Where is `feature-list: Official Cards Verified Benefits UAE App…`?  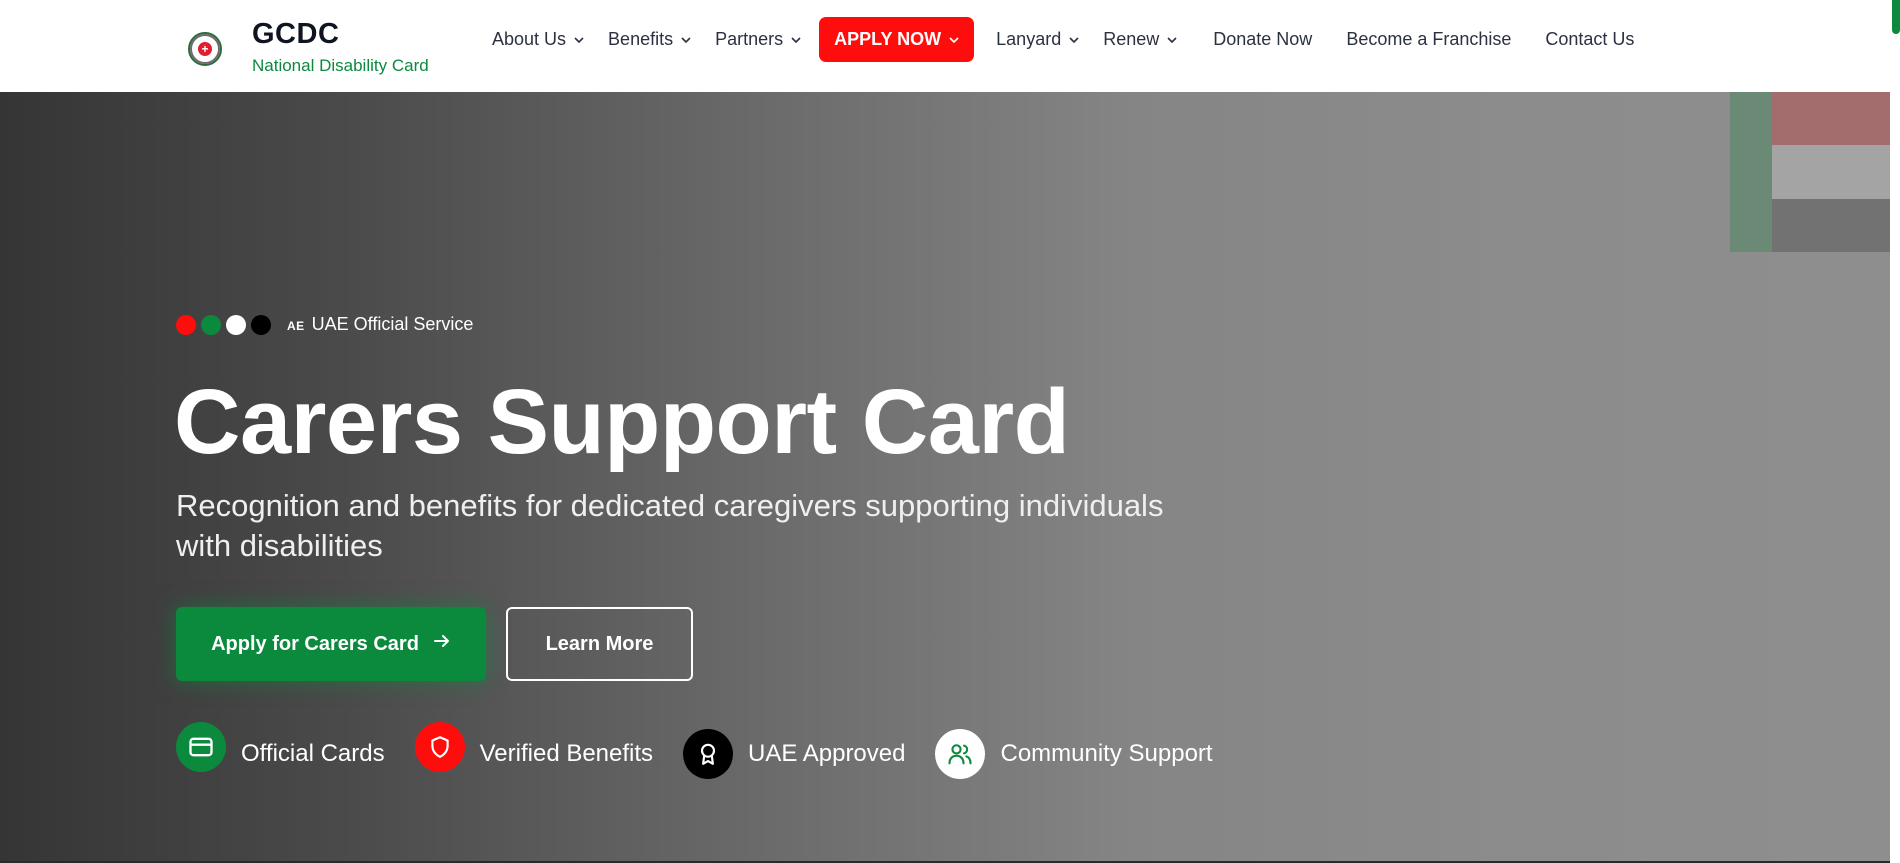 feature-list: Official Cards Verified Benefits UAE App… is located at coordinates (709, 750).